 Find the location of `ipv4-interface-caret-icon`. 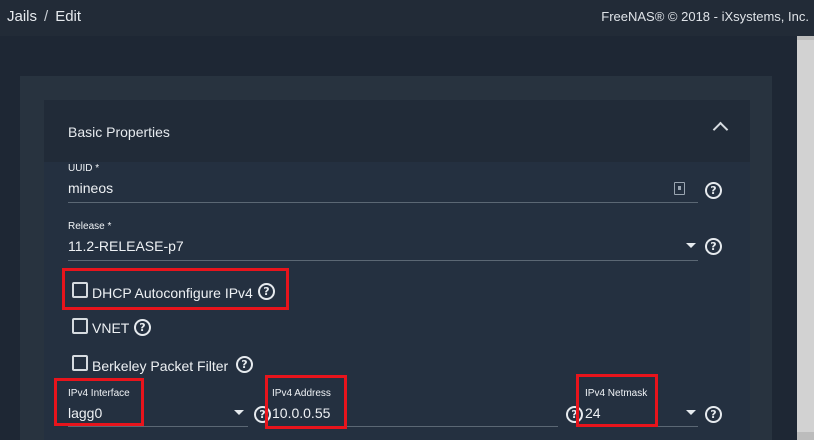

ipv4-interface-caret-icon is located at coordinates (239, 412).